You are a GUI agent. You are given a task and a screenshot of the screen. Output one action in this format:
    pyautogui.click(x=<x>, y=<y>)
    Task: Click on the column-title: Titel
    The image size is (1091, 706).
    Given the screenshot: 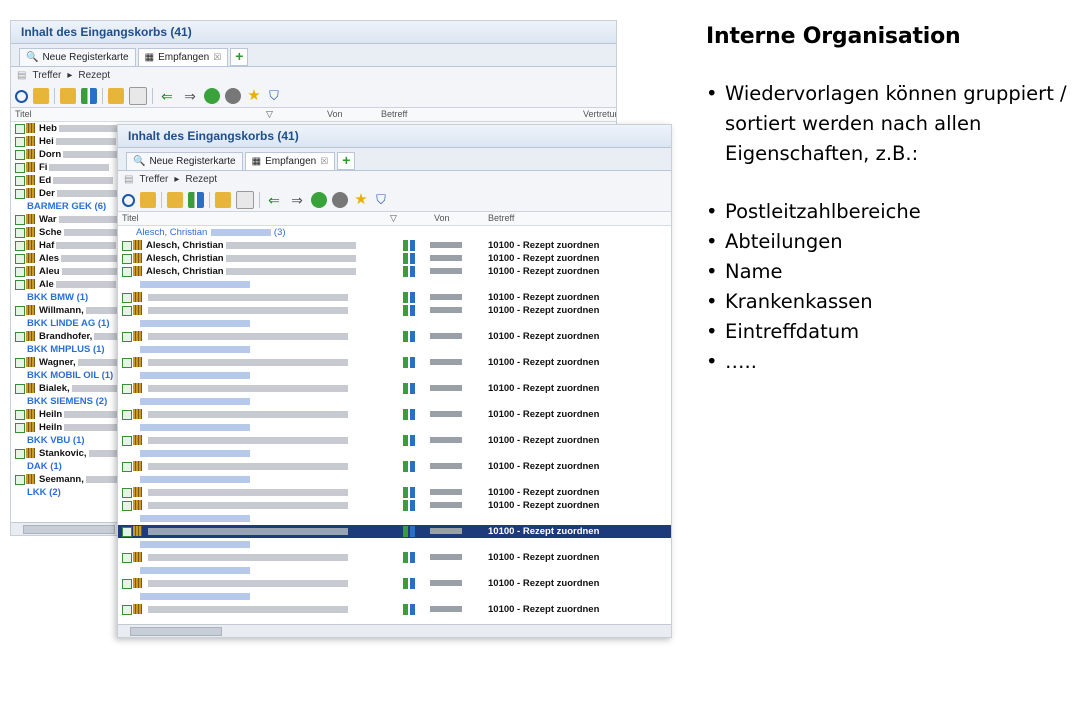 What is the action you would take?
    pyautogui.click(x=23, y=114)
    